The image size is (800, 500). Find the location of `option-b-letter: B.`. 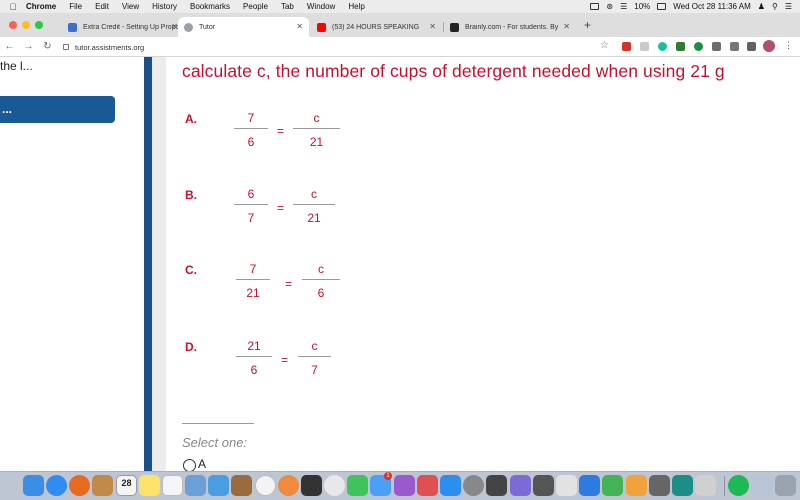

option-b-letter: B. is located at coordinates (191, 195).